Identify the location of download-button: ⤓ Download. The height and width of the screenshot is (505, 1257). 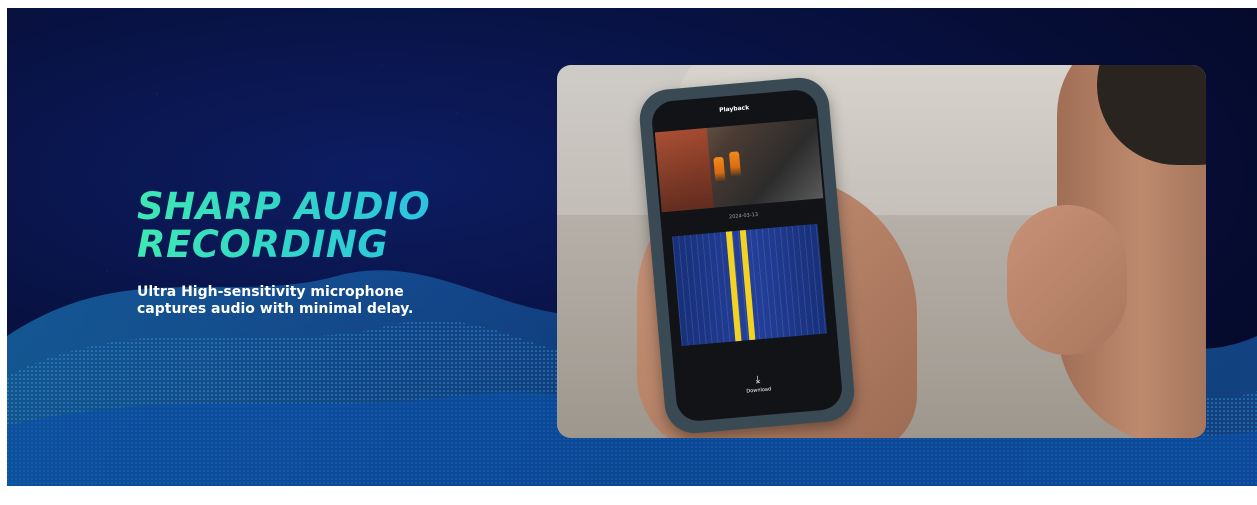
(758, 384).